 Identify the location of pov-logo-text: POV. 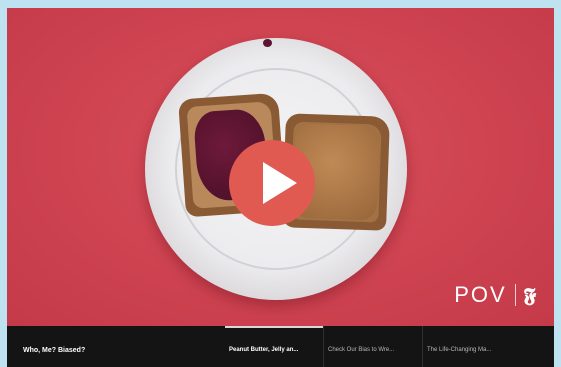
(480, 294).